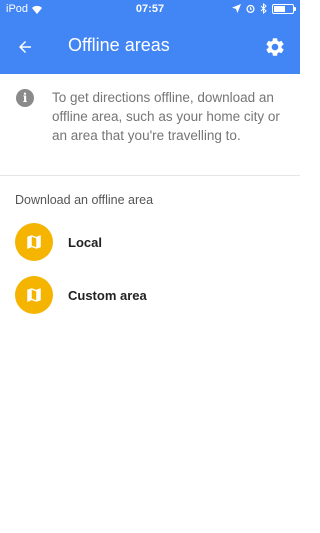  What do you see at coordinates (150, 243) in the screenshot?
I see `list-item-local: Local` at bounding box center [150, 243].